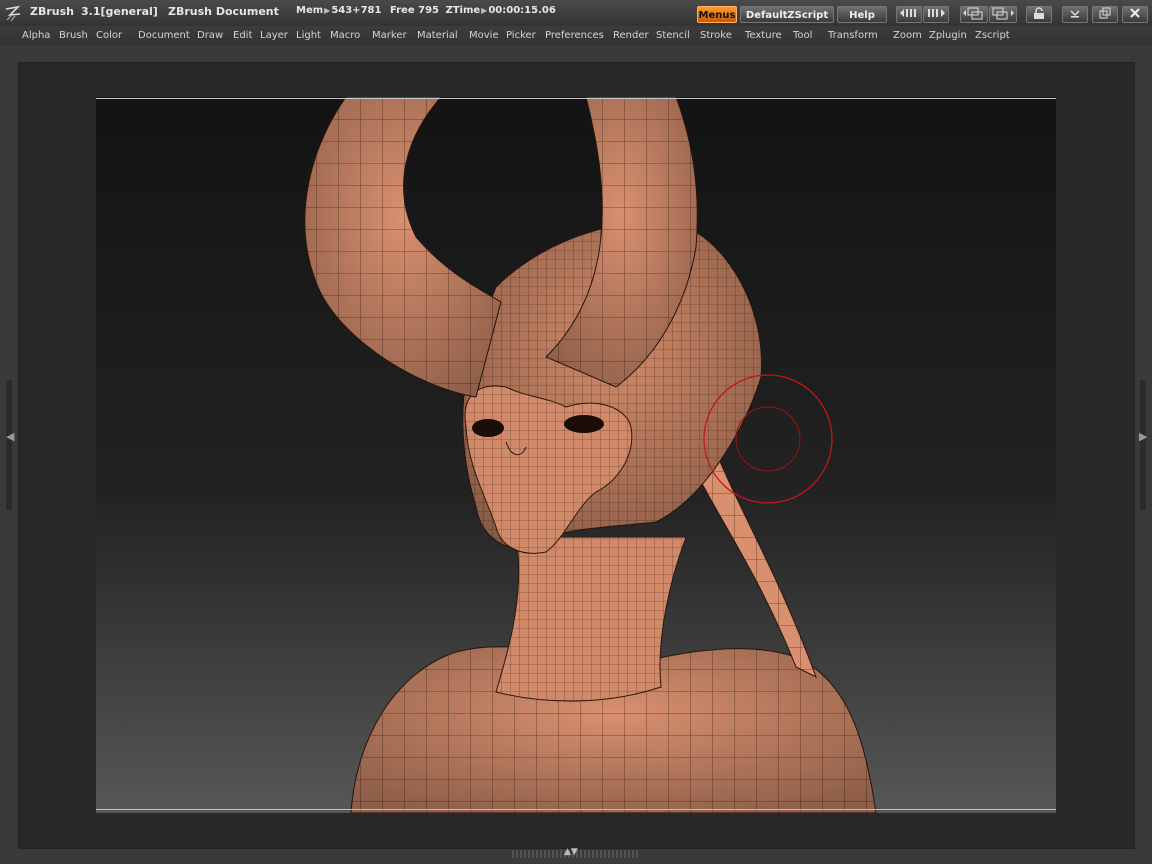 This screenshot has height=864, width=1152. I want to click on expand-bottom-tray-icon: ▲▼, so click(571, 852).